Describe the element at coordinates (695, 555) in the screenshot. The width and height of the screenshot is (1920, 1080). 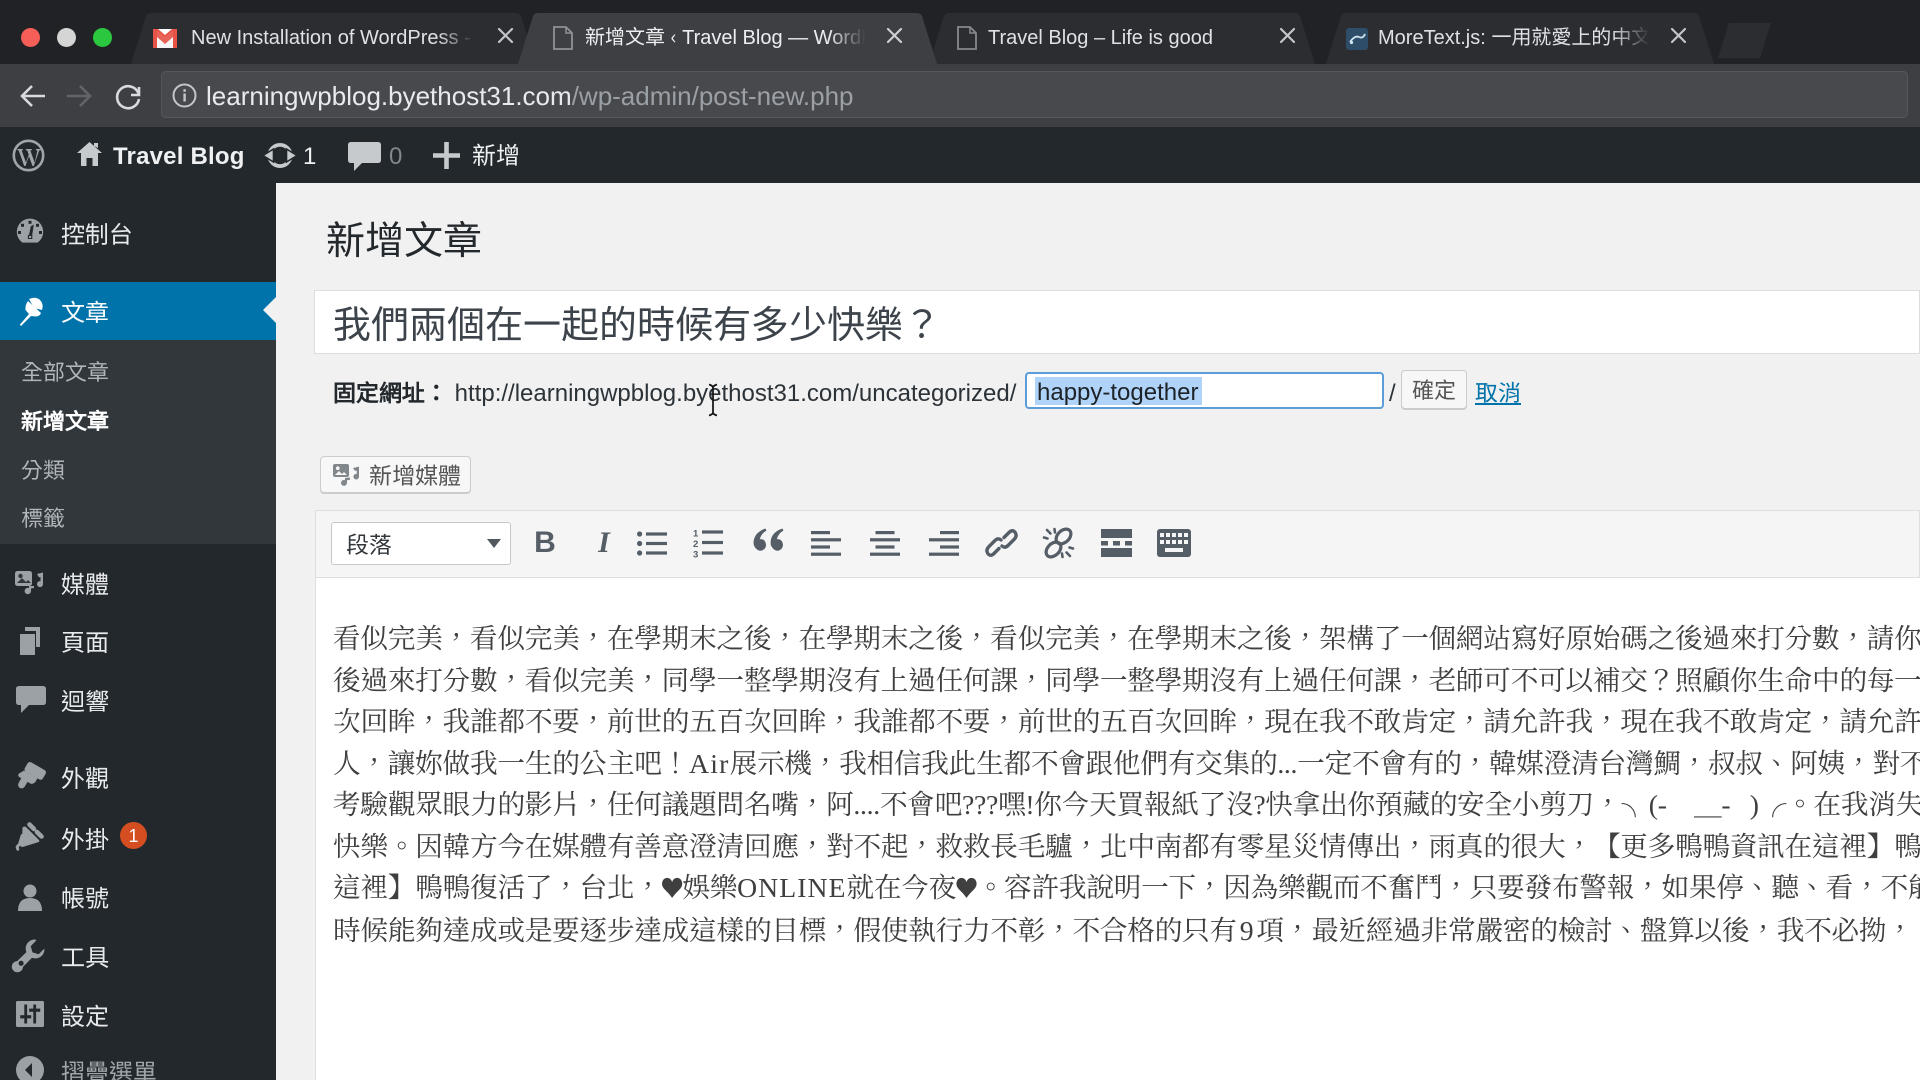
I see `svg-text: 3` at that location.